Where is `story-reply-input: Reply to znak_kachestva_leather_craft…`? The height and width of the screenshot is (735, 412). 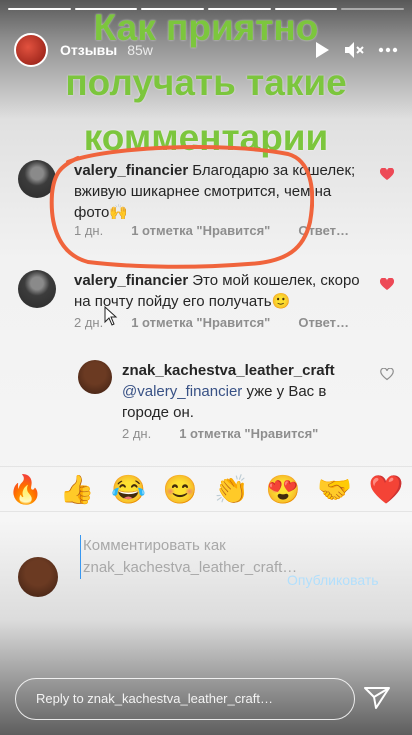 story-reply-input: Reply to znak_kachestva_leather_craft… is located at coordinates (185, 699).